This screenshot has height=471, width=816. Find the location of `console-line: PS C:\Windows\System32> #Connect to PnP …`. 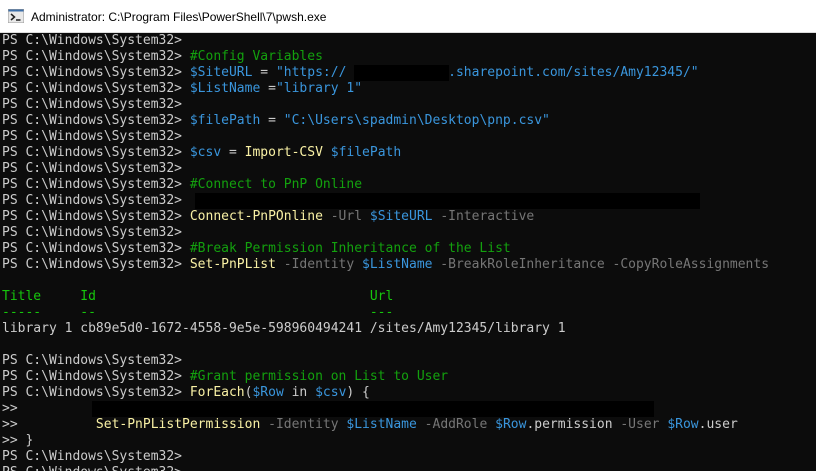

console-line: PS C:\Windows\System32> #Connect to PnP … is located at coordinates (182, 185).